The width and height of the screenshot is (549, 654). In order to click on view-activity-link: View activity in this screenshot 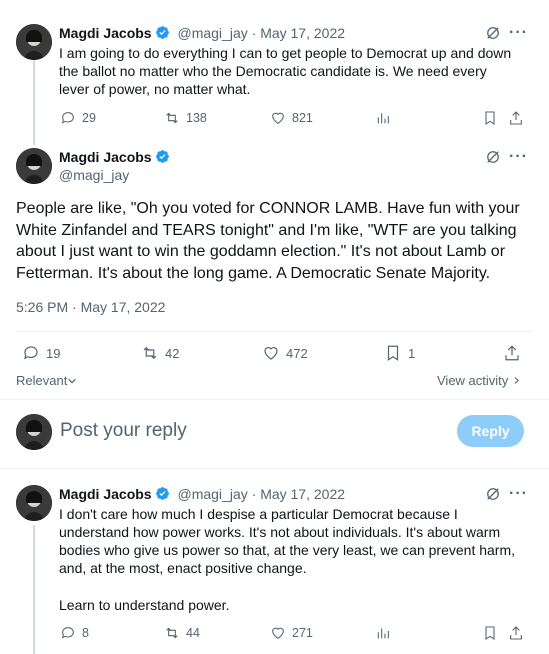, I will do `click(479, 380)`.